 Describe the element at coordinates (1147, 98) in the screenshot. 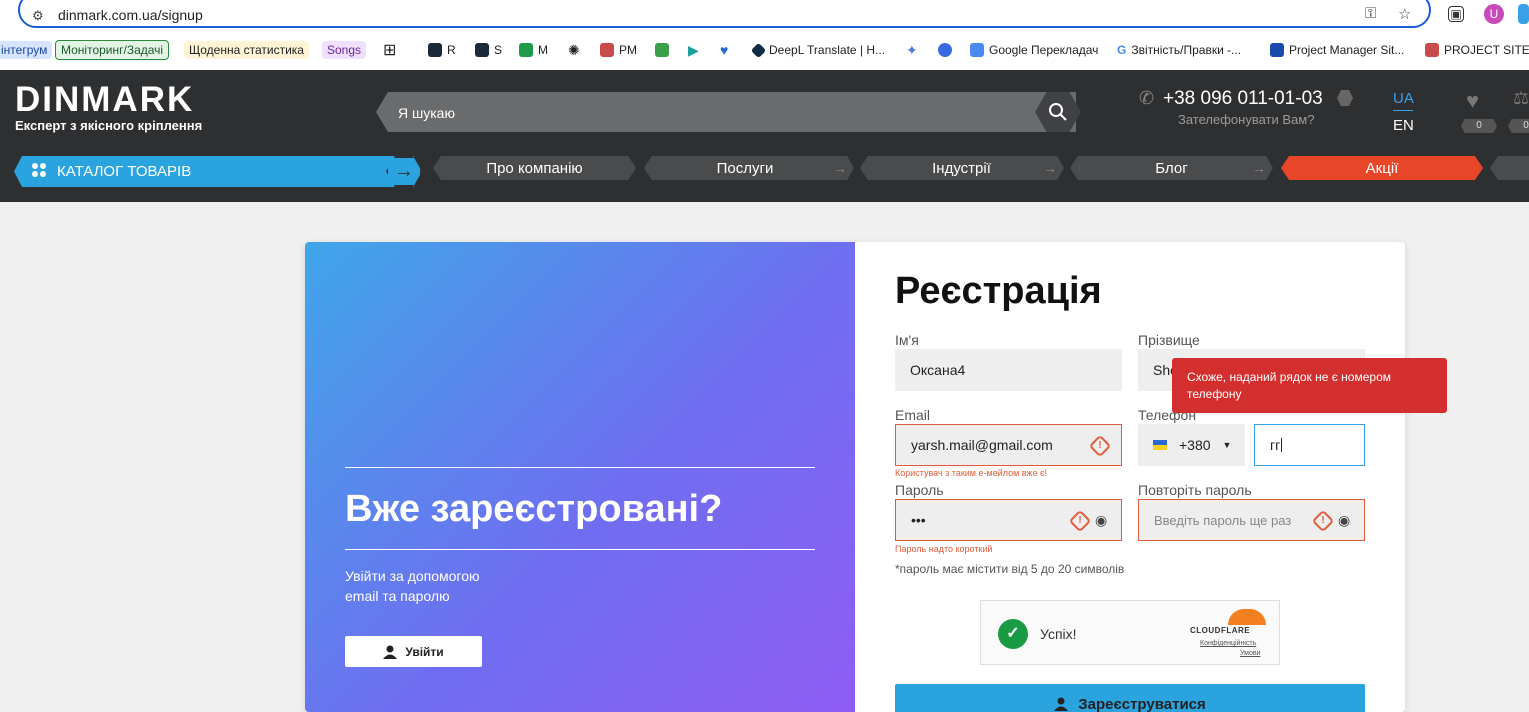

I see `phone-icon: ✆` at that location.